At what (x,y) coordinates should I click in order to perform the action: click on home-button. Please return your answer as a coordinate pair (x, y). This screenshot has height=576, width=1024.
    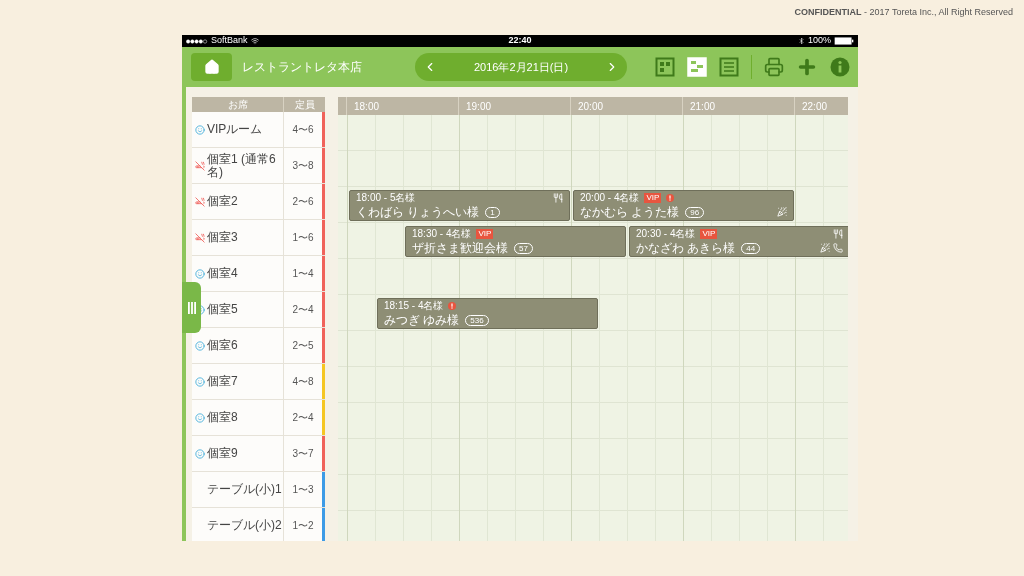
    Looking at the image, I should click on (211, 67).